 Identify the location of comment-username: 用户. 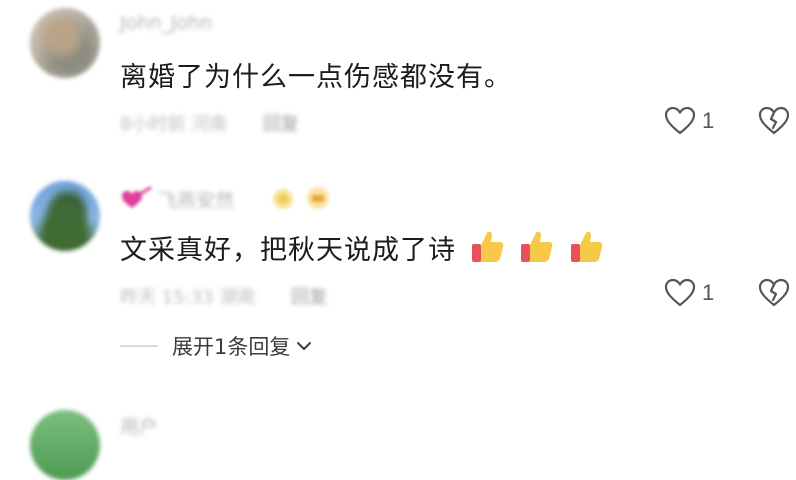
(139, 425).